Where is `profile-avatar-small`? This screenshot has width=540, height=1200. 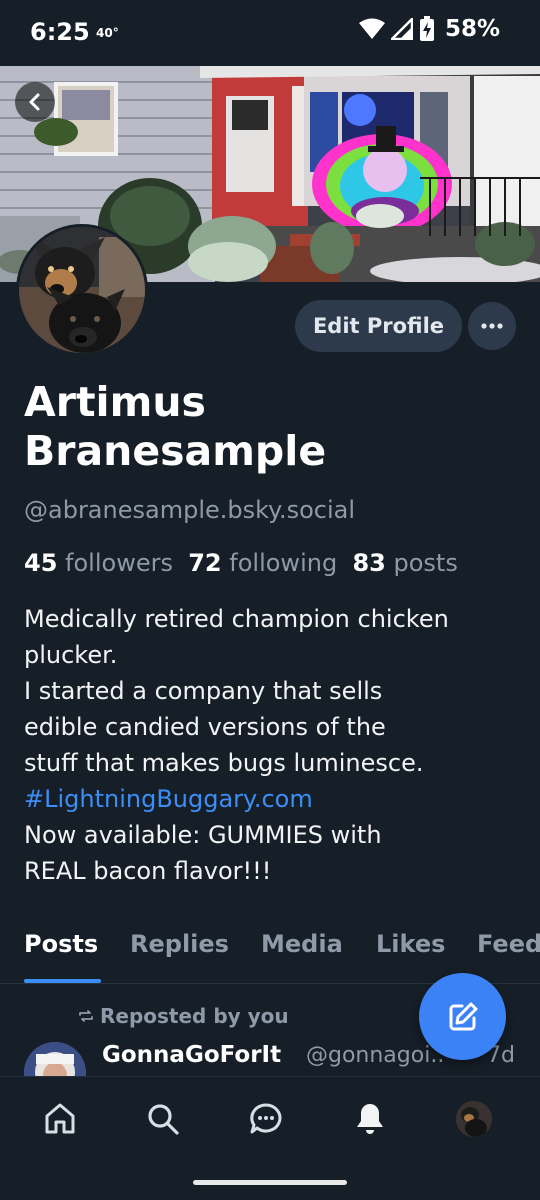 profile-avatar-small is located at coordinates (474, 1119).